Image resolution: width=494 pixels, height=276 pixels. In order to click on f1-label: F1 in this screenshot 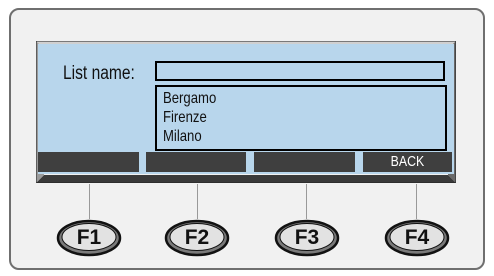, I will do `click(89, 237)`.